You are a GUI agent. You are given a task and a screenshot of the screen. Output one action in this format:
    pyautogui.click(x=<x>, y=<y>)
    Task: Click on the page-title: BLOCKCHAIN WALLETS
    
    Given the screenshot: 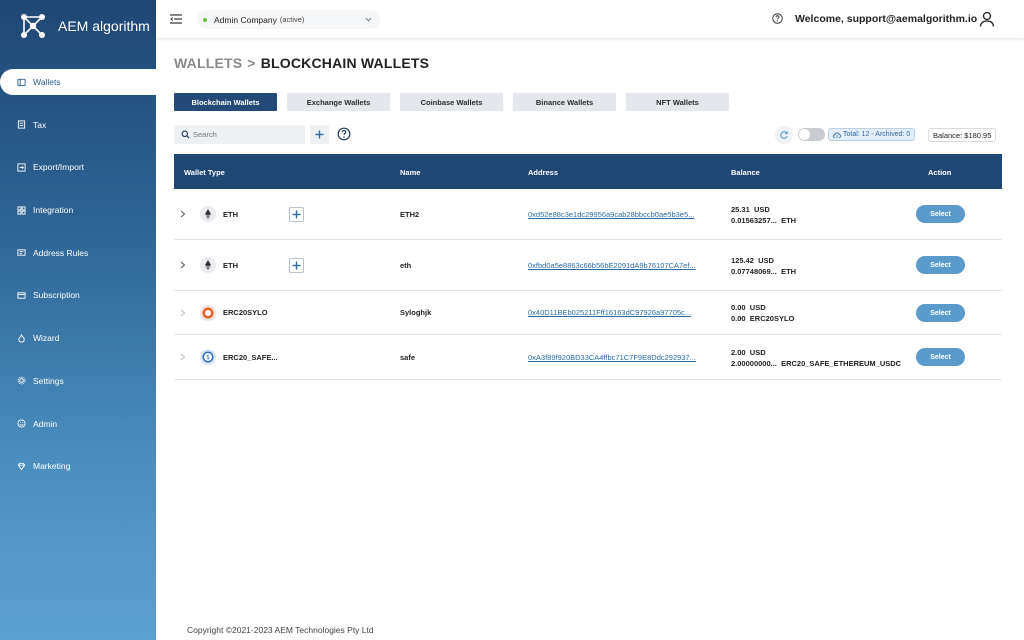 What is the action you would take?
    pyautogui.click(x=345, y=63)
    